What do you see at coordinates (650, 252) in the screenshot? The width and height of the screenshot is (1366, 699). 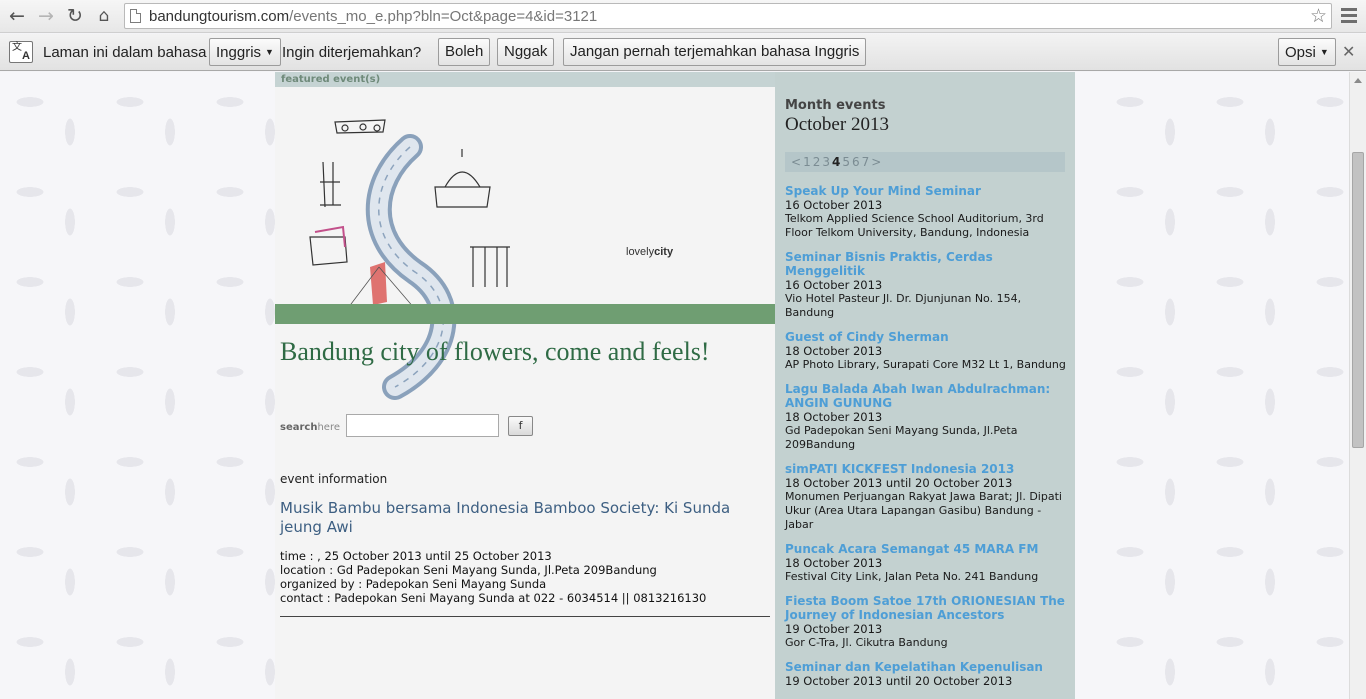 I see `lovely-city-logo: lovelycity` at bounding box center [650, 252].